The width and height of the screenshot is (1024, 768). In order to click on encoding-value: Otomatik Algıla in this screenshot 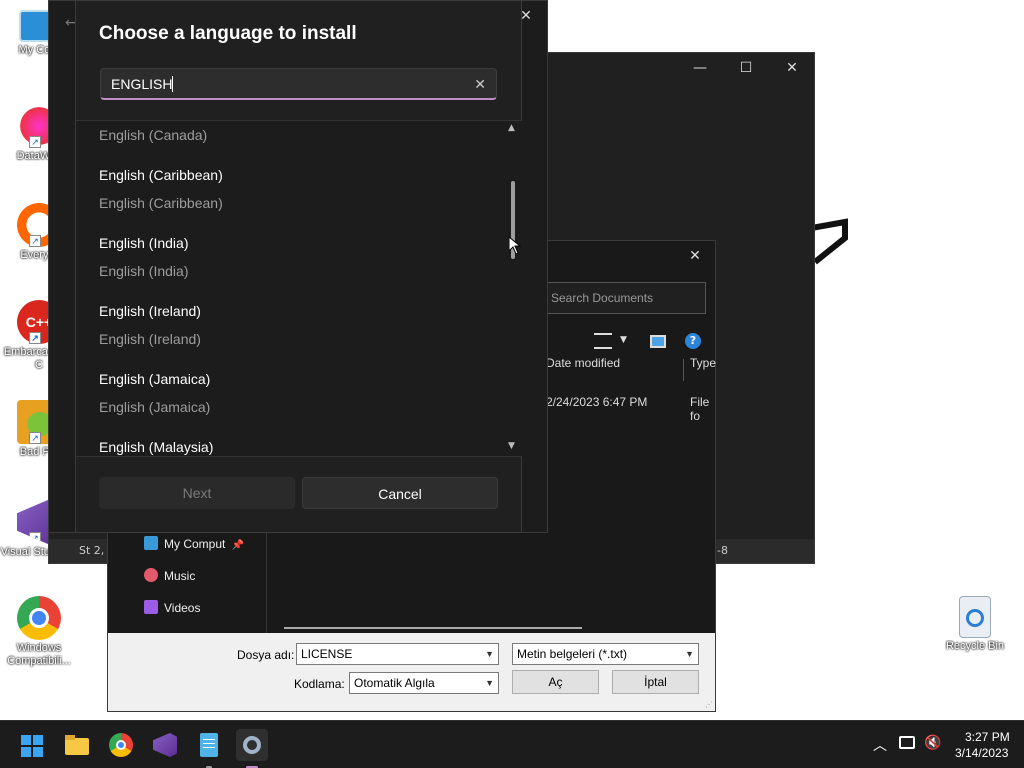, I will do `click(394, 683)`.